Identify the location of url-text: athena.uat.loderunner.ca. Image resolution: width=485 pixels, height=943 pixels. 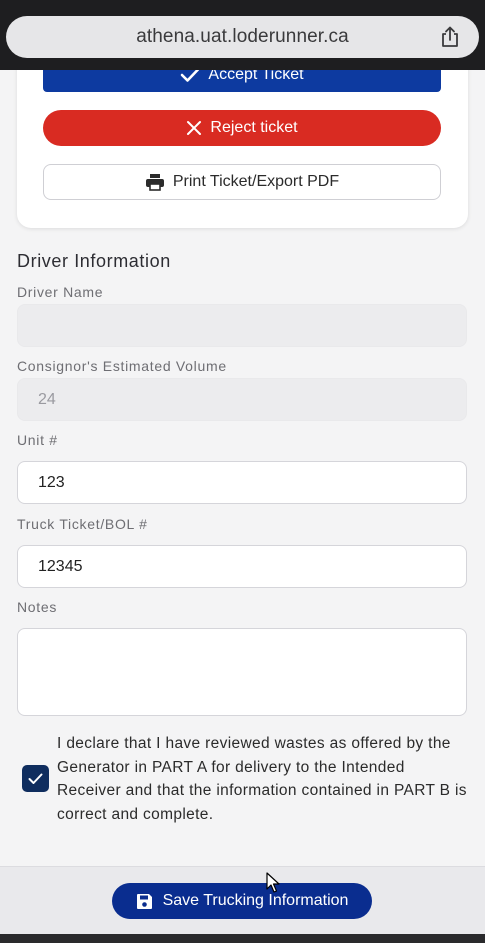
(242, 36).